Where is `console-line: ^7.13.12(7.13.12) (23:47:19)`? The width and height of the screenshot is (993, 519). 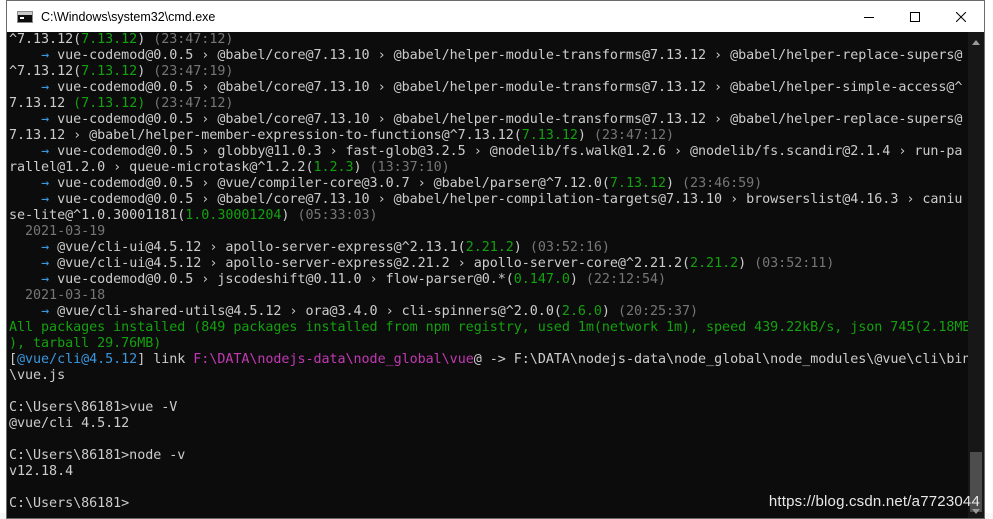
console-line: ^7.13.12(7.13.12) (23:47:19) is located at coordinates (489, 72).